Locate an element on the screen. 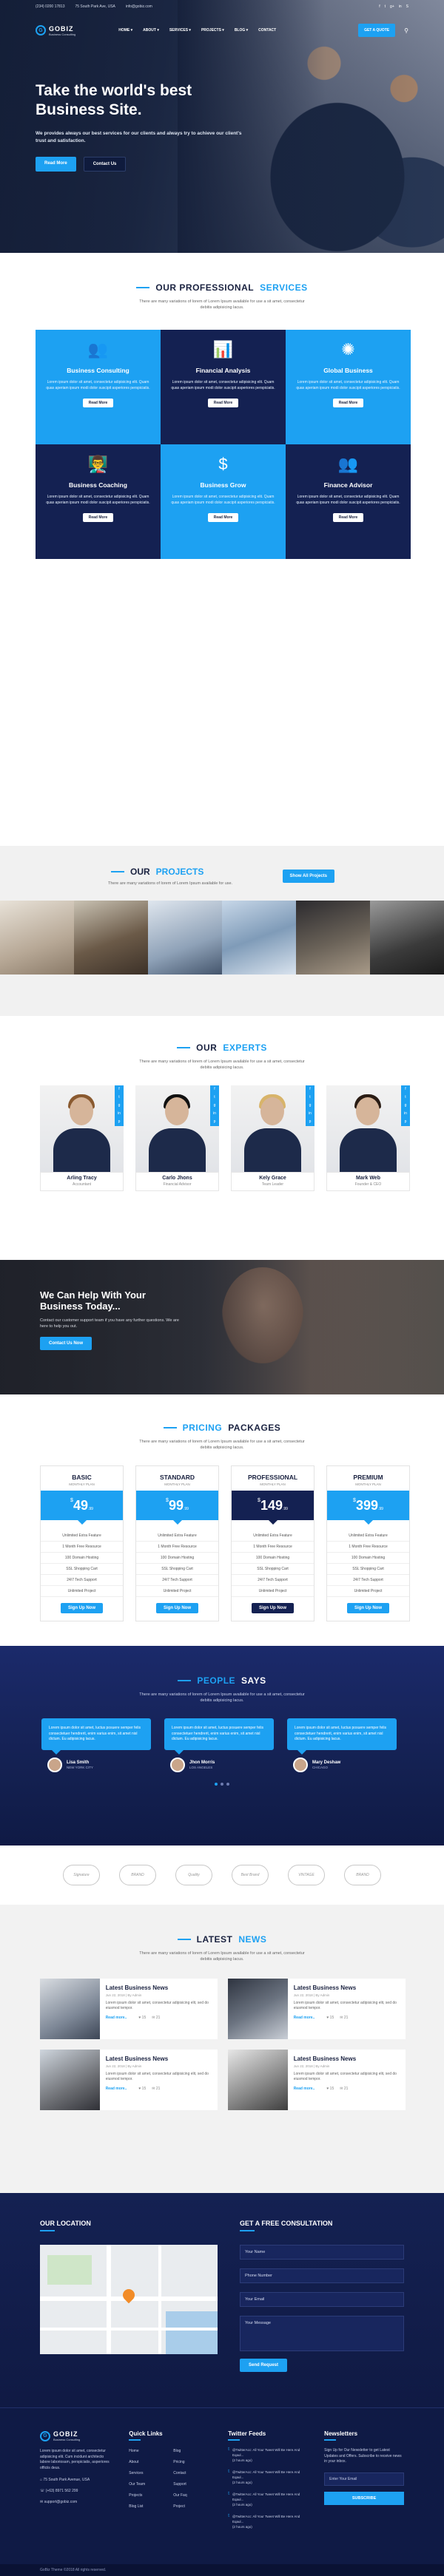 Image resolution: width=444 pixels, height=2576 pixels. name-input: Your Name is located at coordinates (322, 2252).